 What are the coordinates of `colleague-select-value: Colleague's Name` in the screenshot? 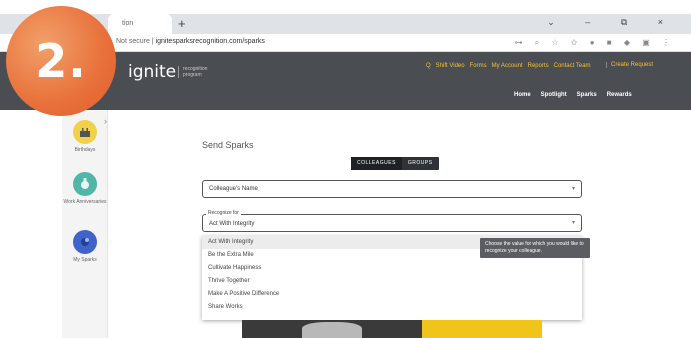 It's located at (233, 189).